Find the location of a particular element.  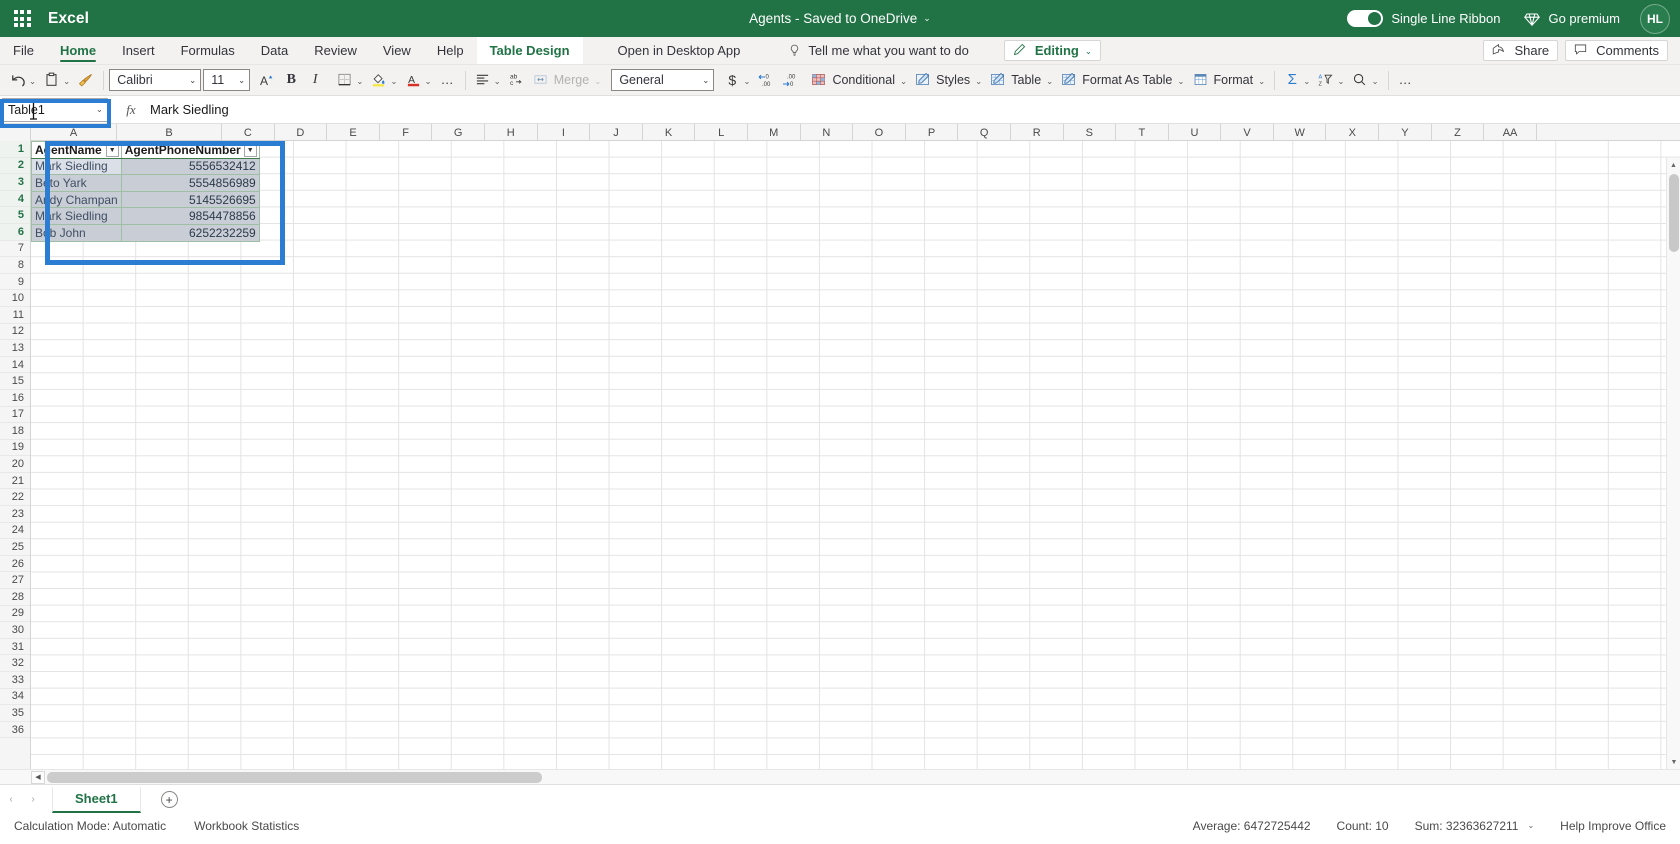

row-header-26: 26 is located at coordinates (15, 564).